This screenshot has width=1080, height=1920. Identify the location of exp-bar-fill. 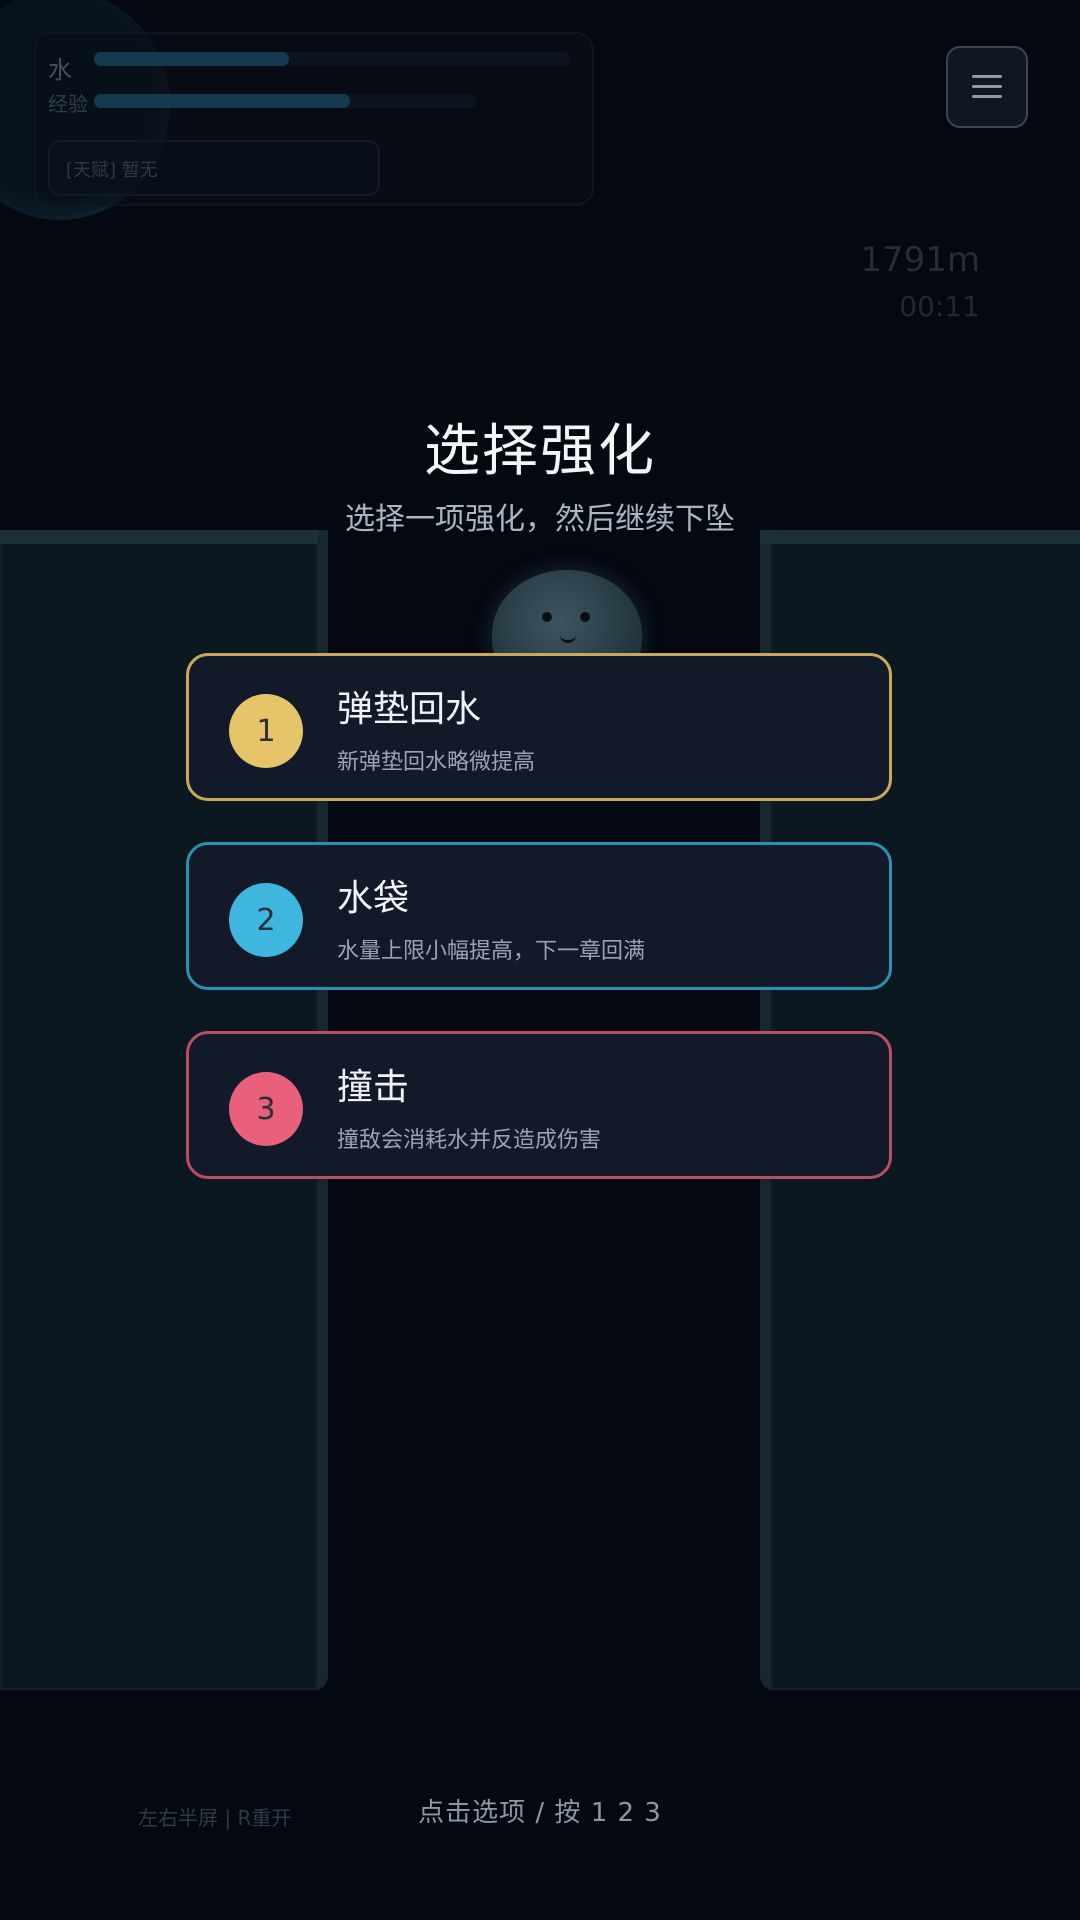
(222, 101).